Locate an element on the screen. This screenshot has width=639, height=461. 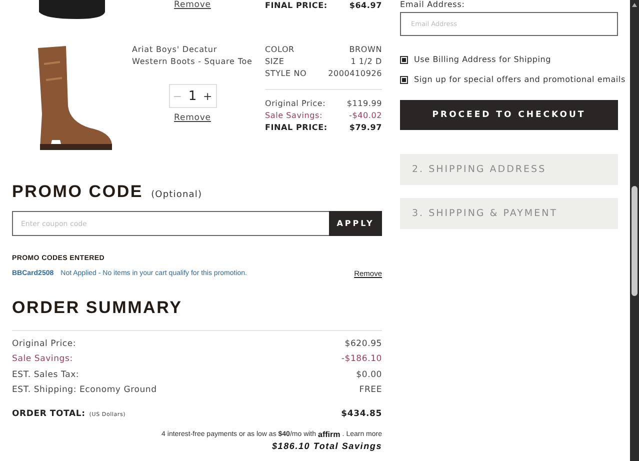
product-name: Ariat Boys' Decatur Western Boots - Square Toe is located at coordinates (192, 56).